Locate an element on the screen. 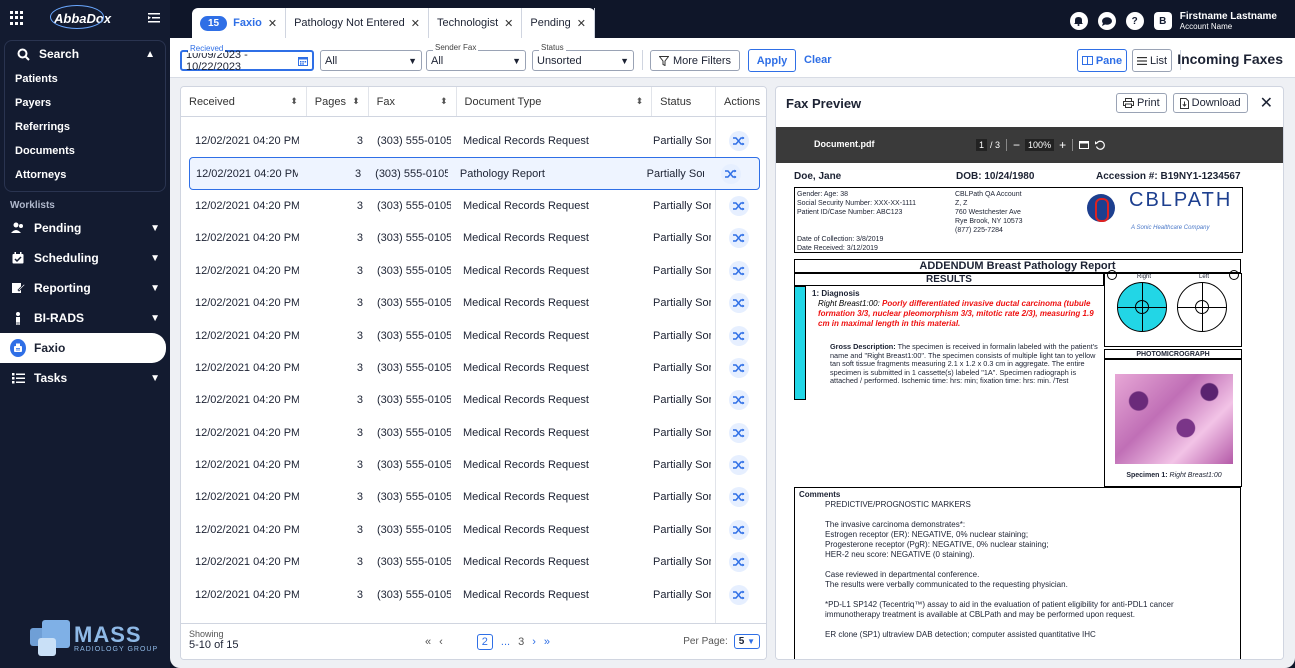  page-current: 2 is located at coordinates (484, 642).